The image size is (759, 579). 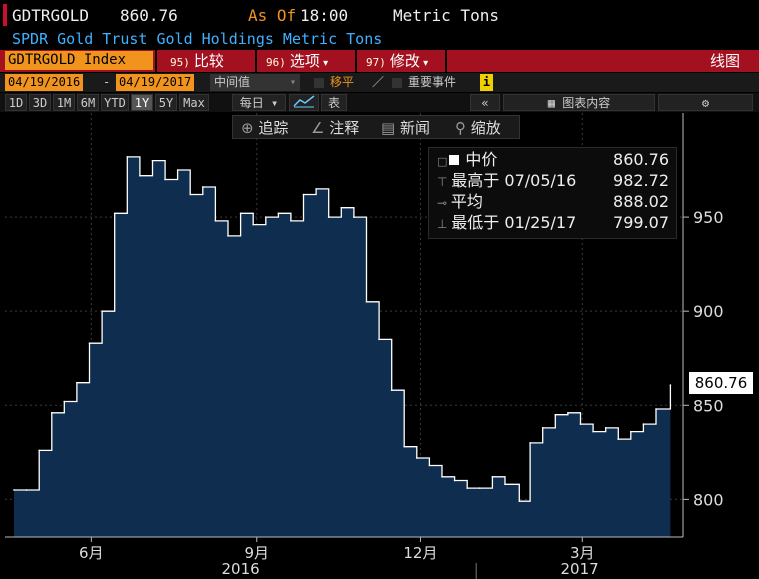 I want to click on period-tab: Max, so click(x=194, y=102).